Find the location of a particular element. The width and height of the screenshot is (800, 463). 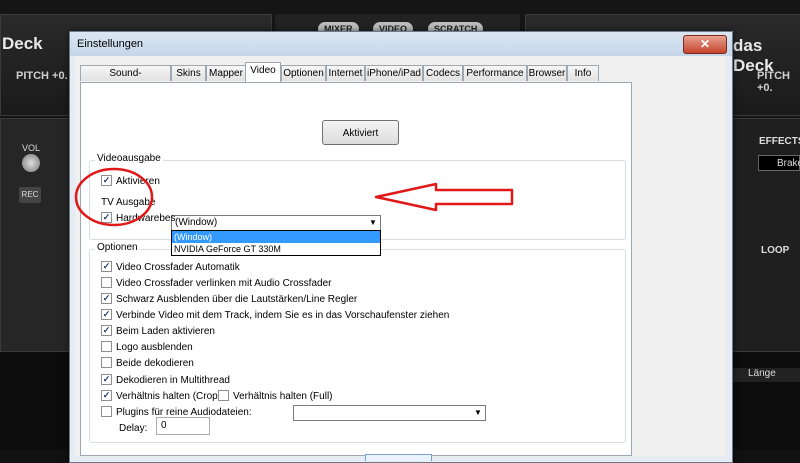

tab-video: Video is located at coordinates (263, 72).